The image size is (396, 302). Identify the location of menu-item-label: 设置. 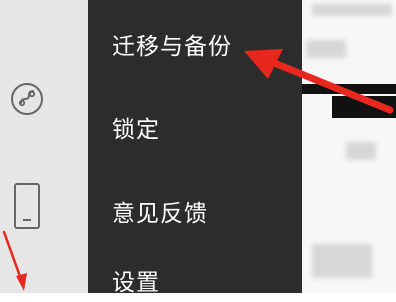
(136, 283).